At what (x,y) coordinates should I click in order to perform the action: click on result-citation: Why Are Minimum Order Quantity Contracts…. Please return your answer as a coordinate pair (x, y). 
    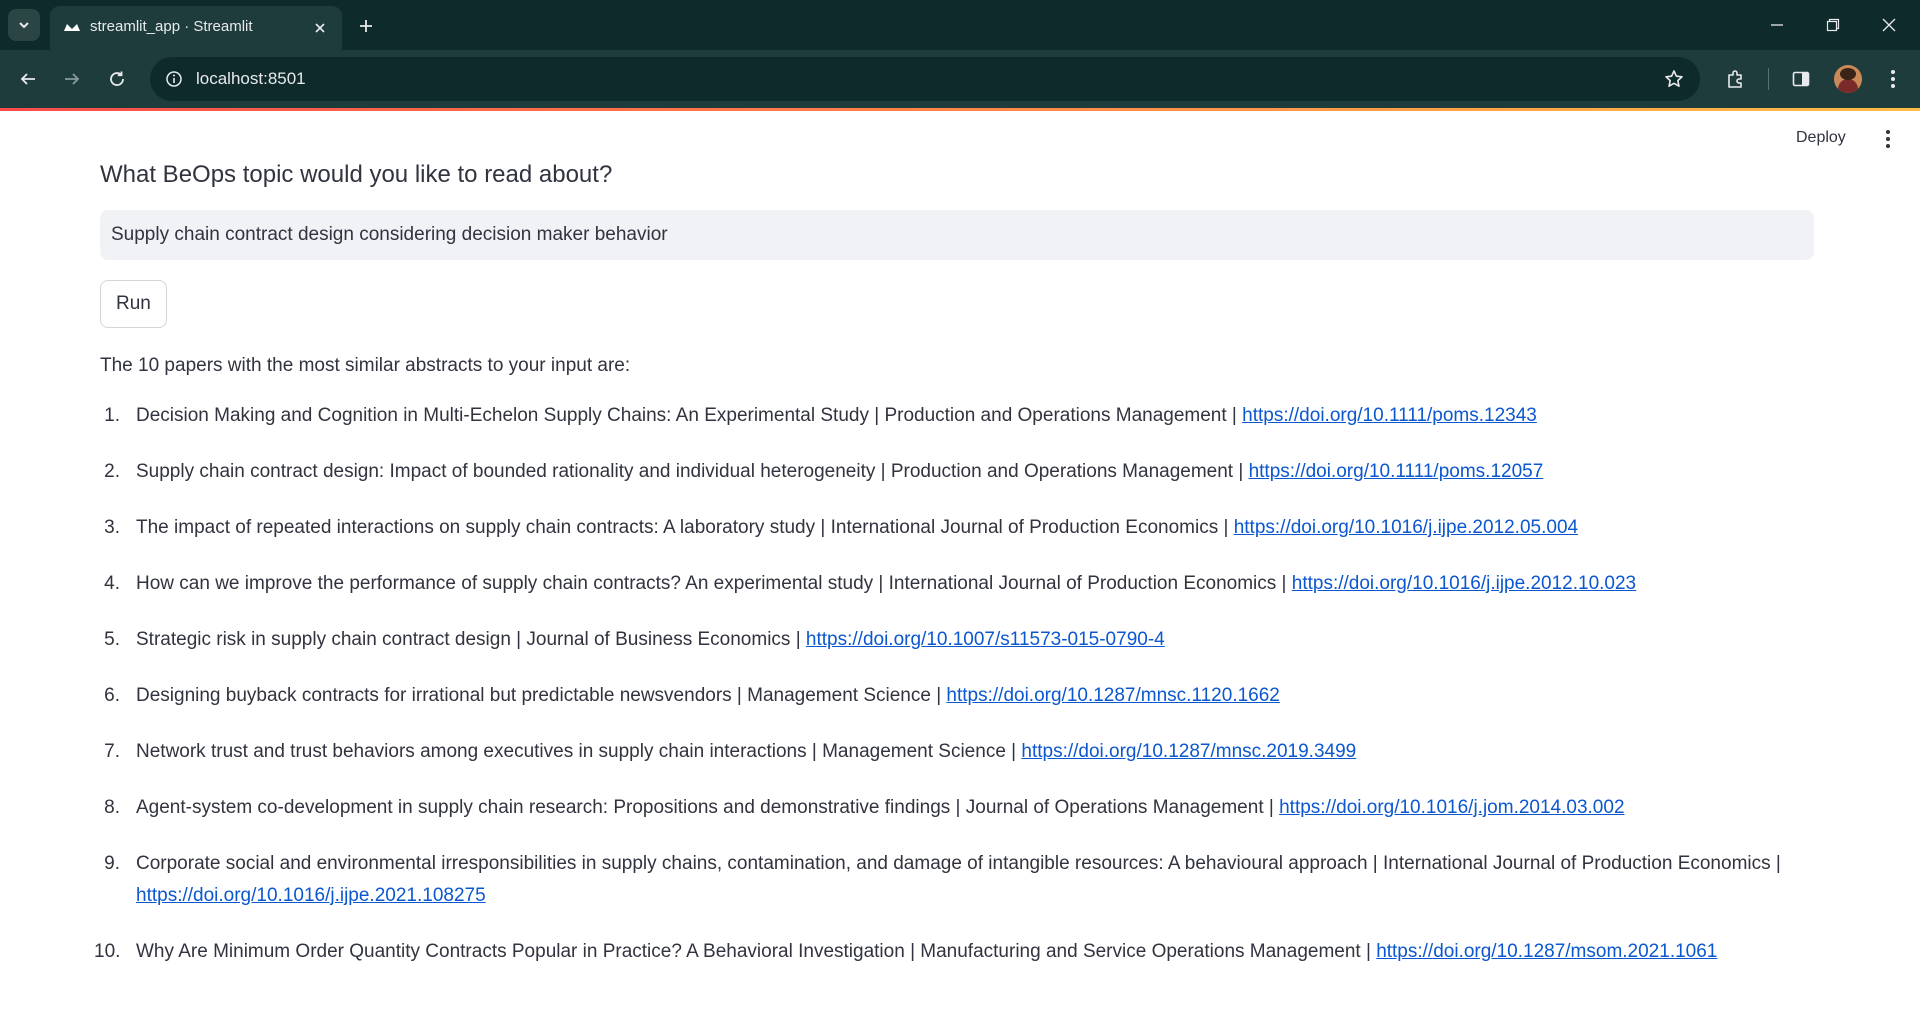
    Looking at the image, I should click on (756, 951).